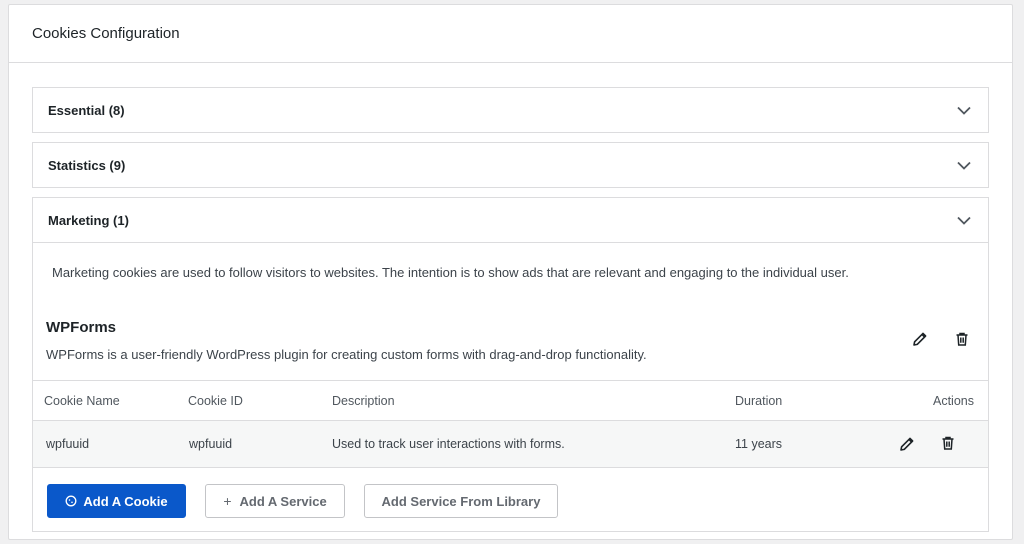  Describe the element at coordinates (227, 501) in the screenshot. I see `plus-icon: +` at that location.